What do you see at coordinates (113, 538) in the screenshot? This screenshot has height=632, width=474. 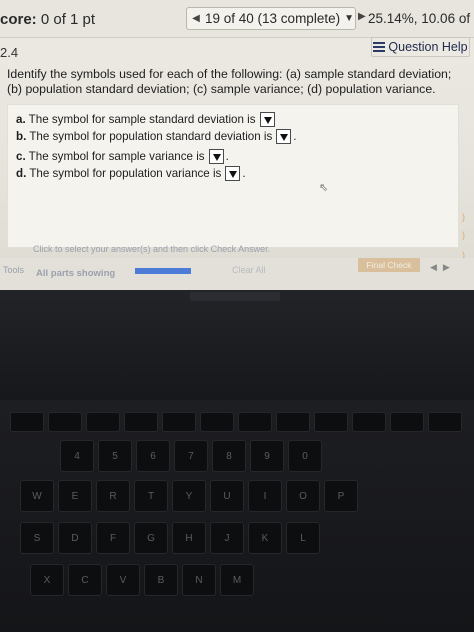 I see `keyboard-key: F` at bounding box center [113, 538].